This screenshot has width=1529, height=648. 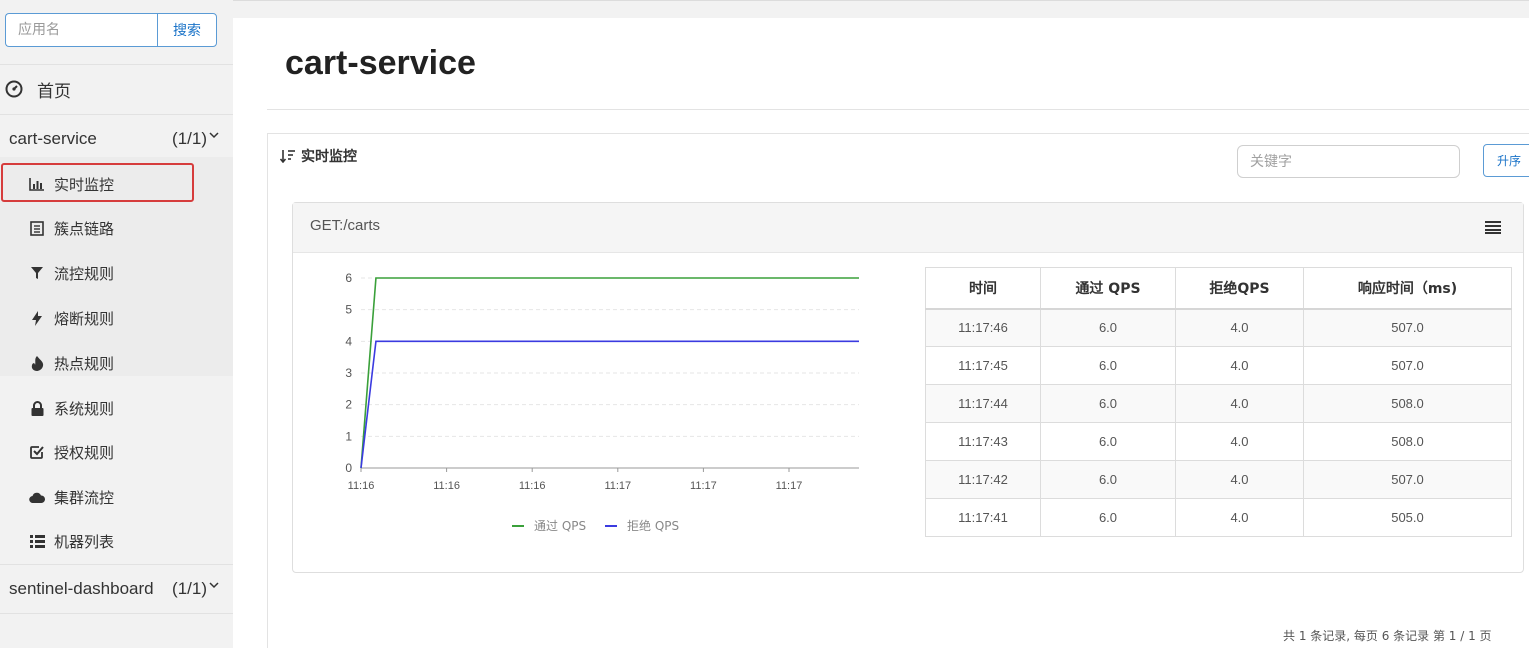 What do you see at coordinates (653, 525) in the screenshot?
I see `legend-label: 拒绝 QPS` at bounding box center [653, 525].